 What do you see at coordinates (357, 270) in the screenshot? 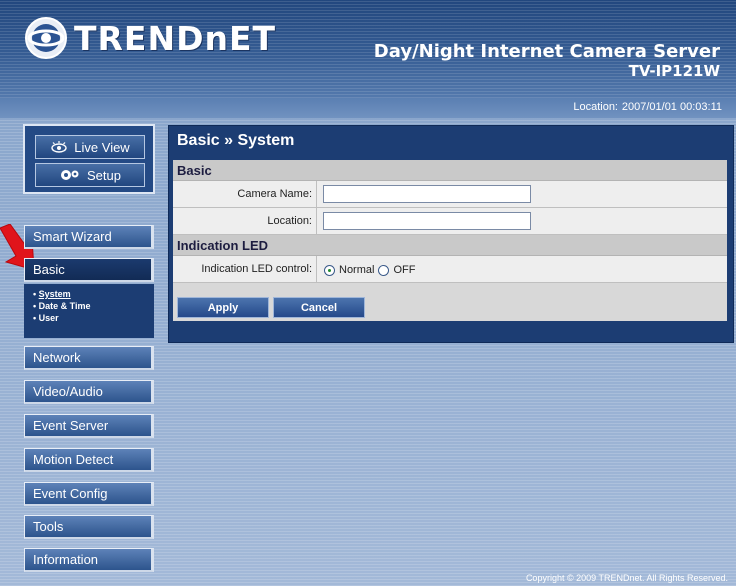
I see `led-normal-label: Normal` at bounding box center [357, 270].